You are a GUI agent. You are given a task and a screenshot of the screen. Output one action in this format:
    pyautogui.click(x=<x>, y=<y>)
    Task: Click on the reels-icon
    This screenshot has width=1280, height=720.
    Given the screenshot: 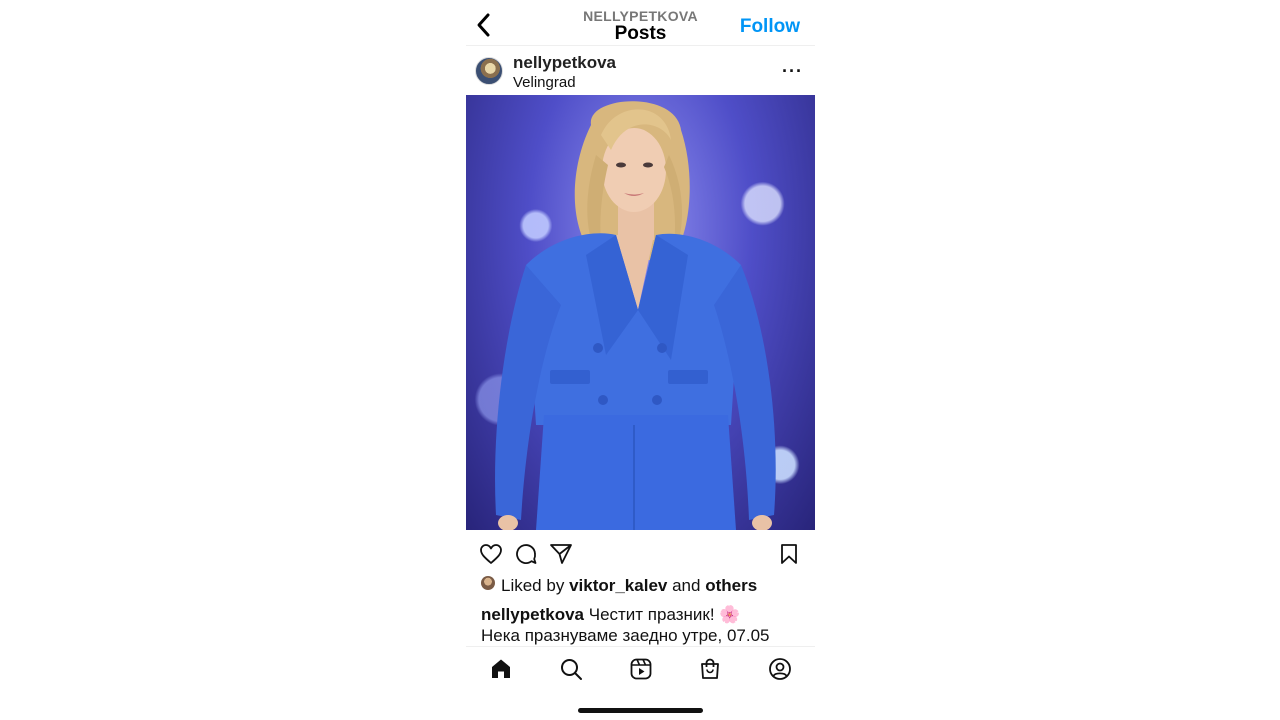 What is the action you would take?
    pyautogui.click(x=641, y=669)
    